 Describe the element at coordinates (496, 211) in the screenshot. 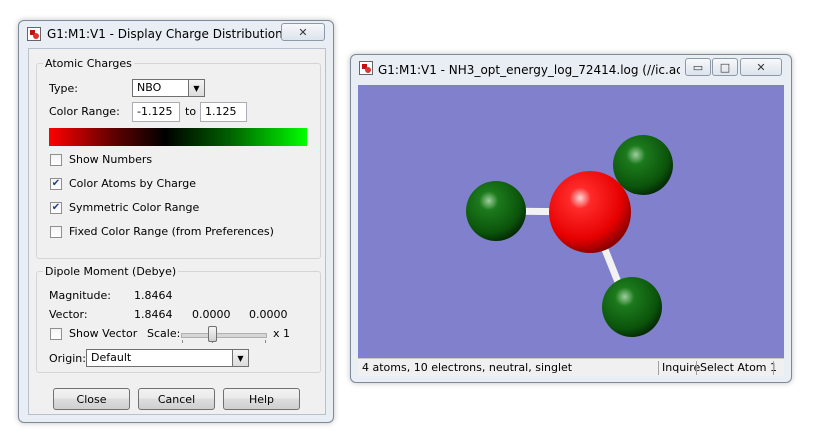

I see `hydrogen-atom-left` at that location.